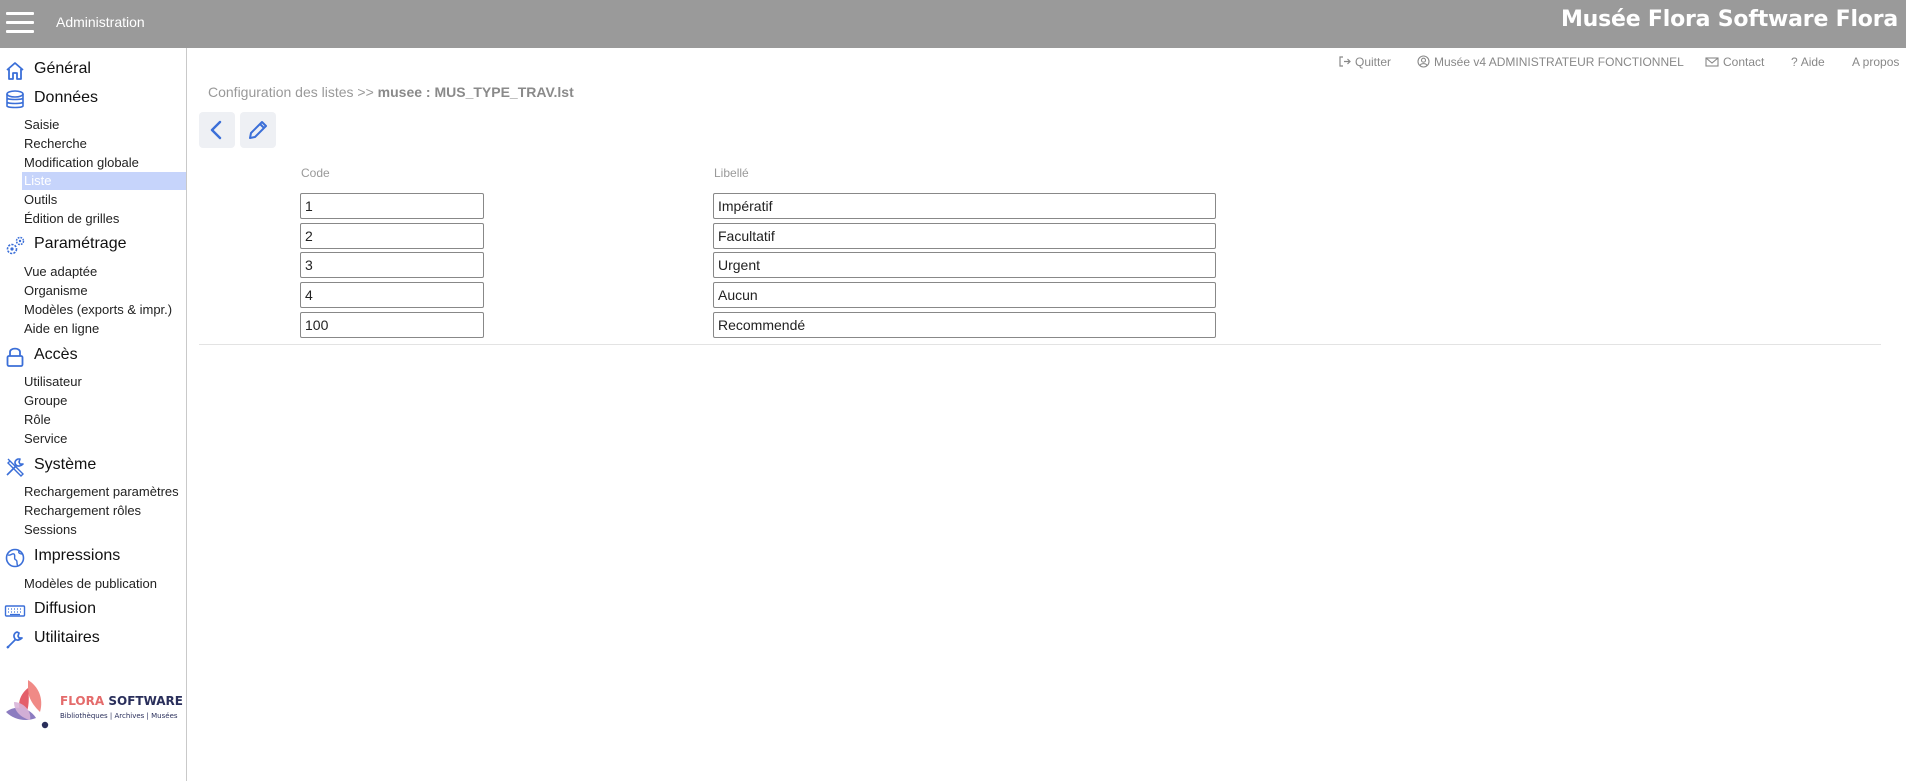 The width and height of the screenshot is (1906, 781). I want to click on help-link: ? Aide, so click(1808, 62).